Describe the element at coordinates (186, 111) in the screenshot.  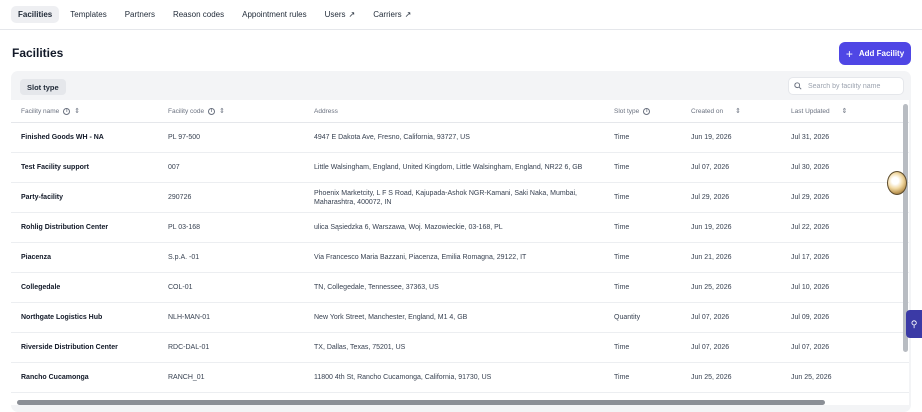
I see `column-label: Facility code` at that location.